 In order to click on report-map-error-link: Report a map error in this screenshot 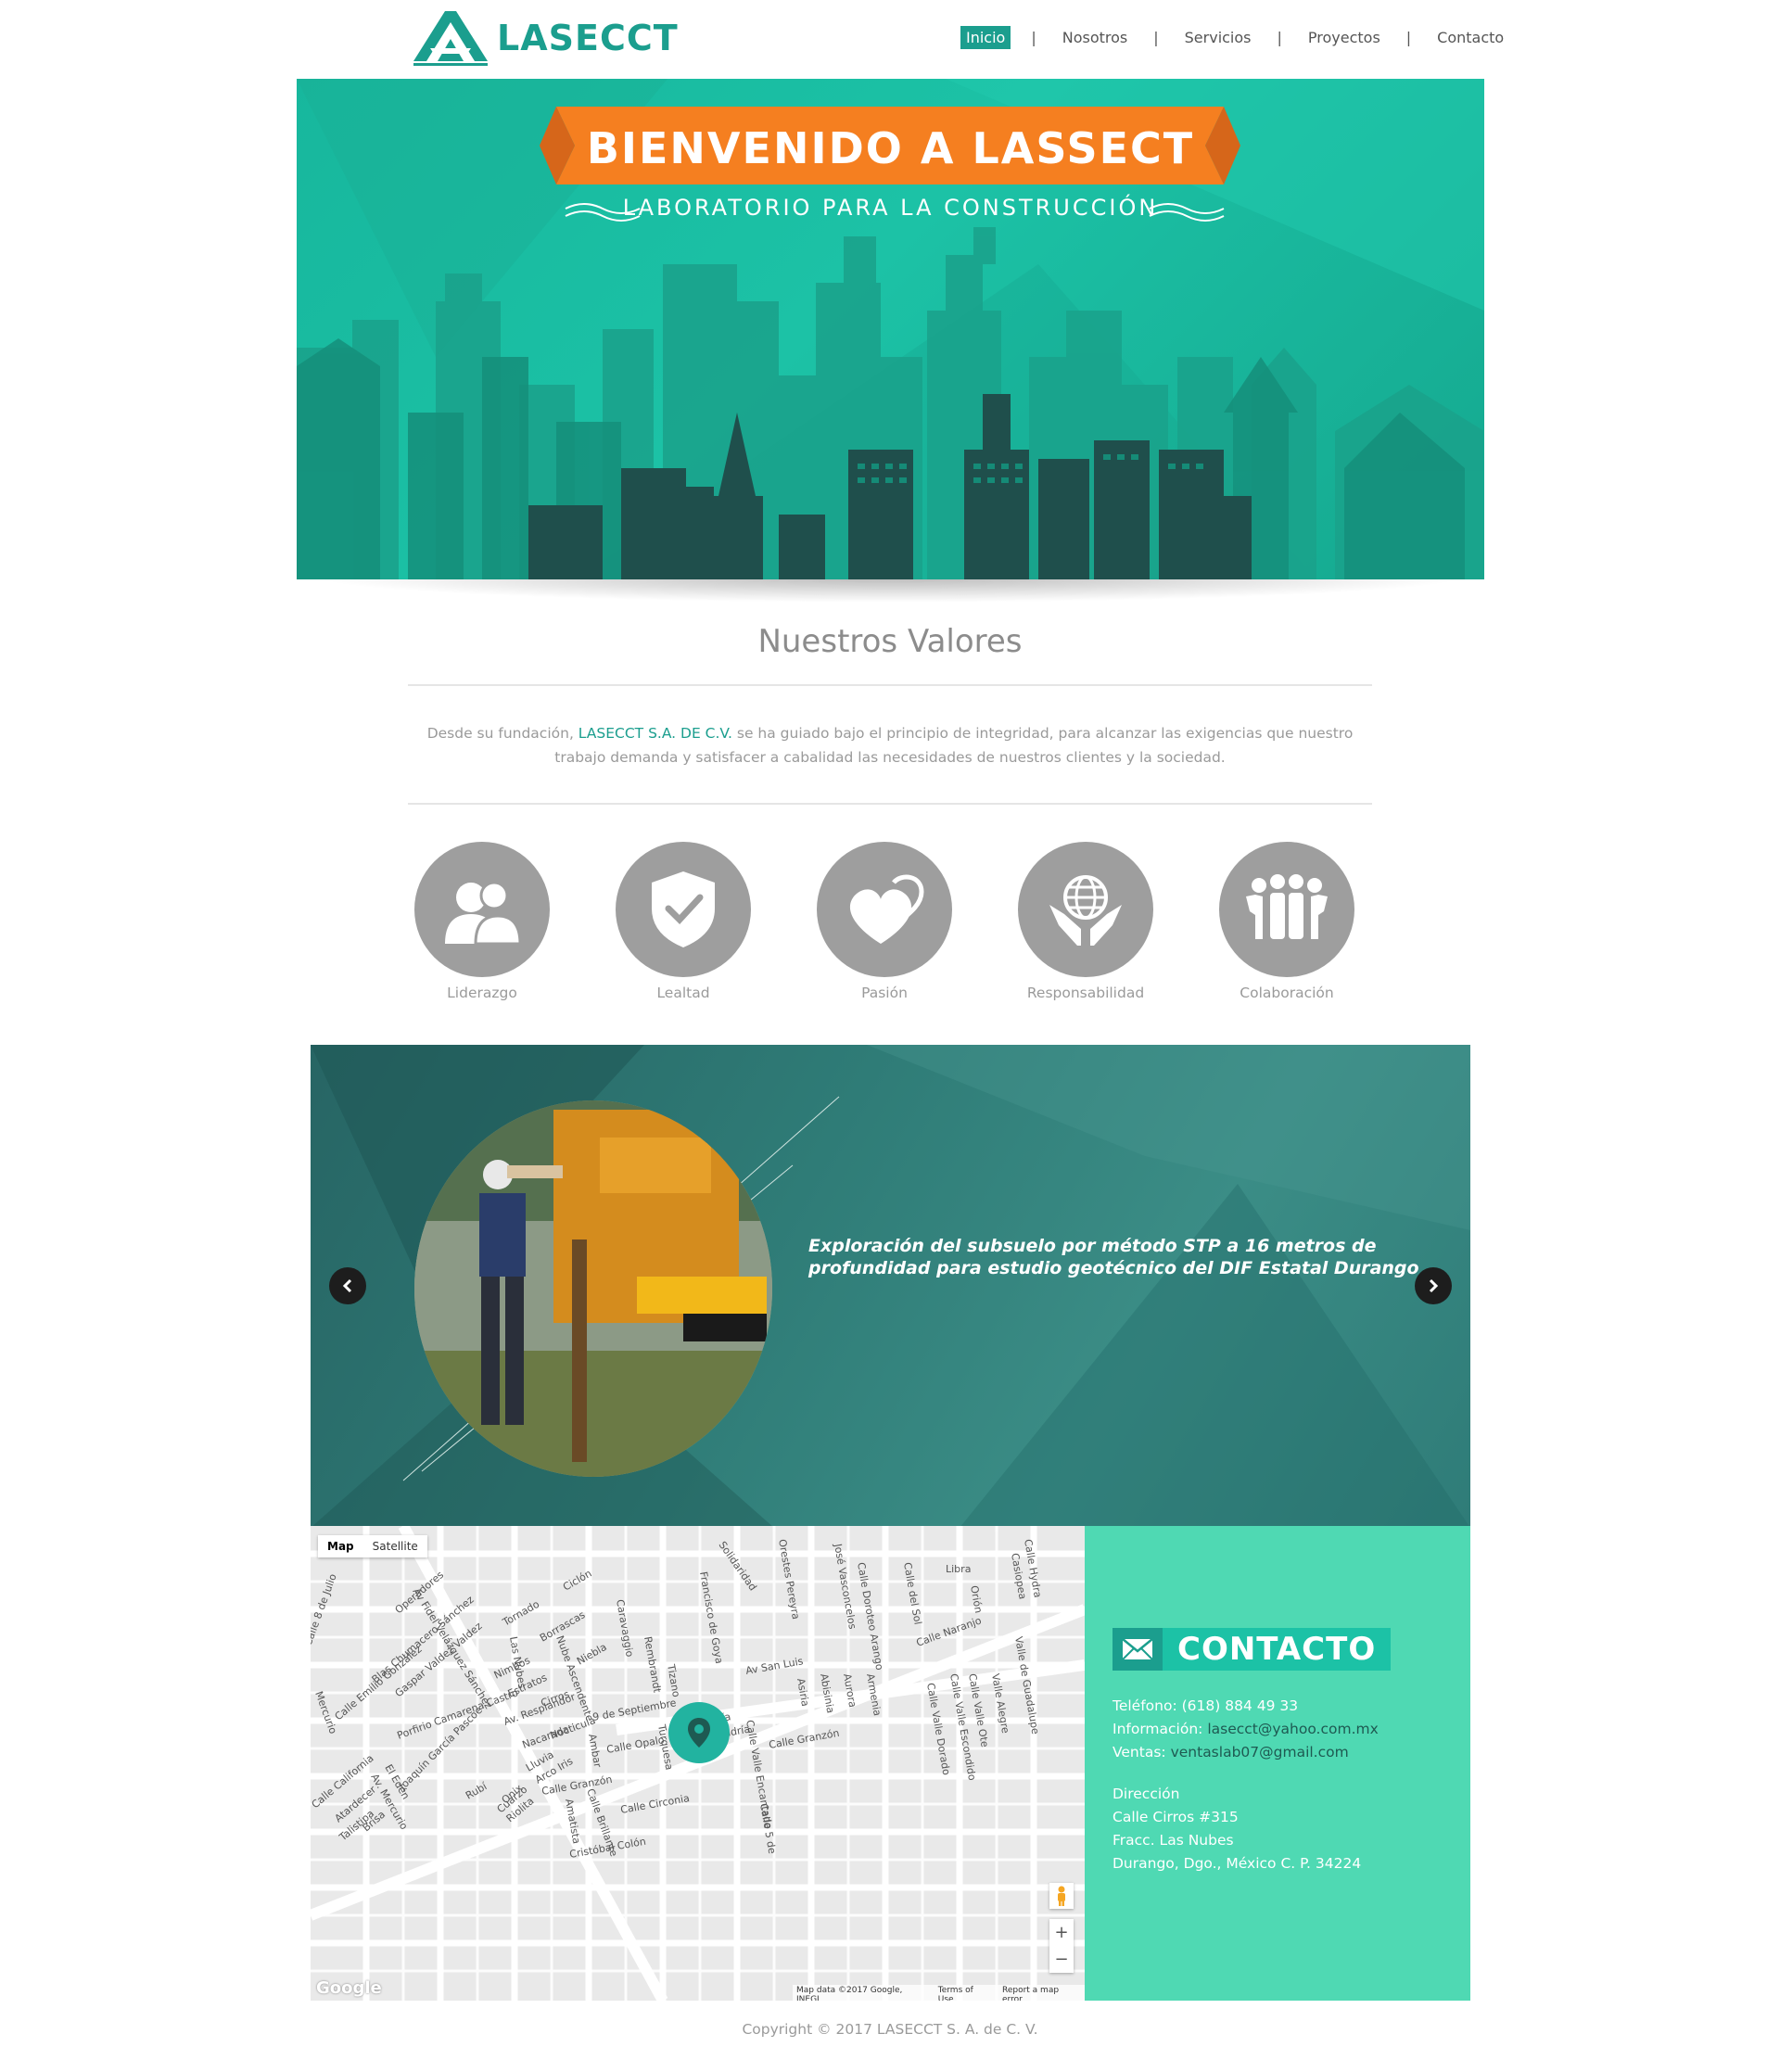, I will do `click(1041, 1994)`.